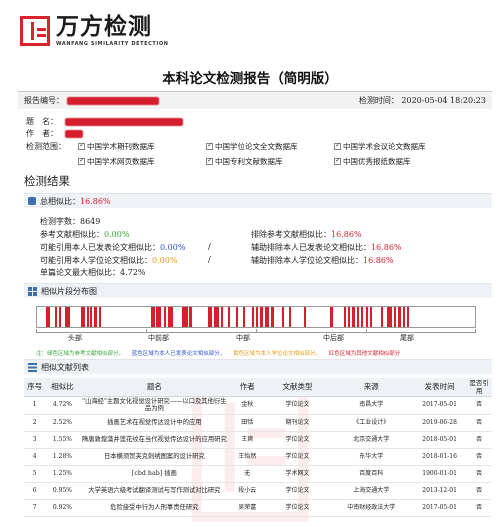 The width and height of the screenshot is (500, 527). I want to click on ref-list-bar: 相似文献列表, so click(258, 366).